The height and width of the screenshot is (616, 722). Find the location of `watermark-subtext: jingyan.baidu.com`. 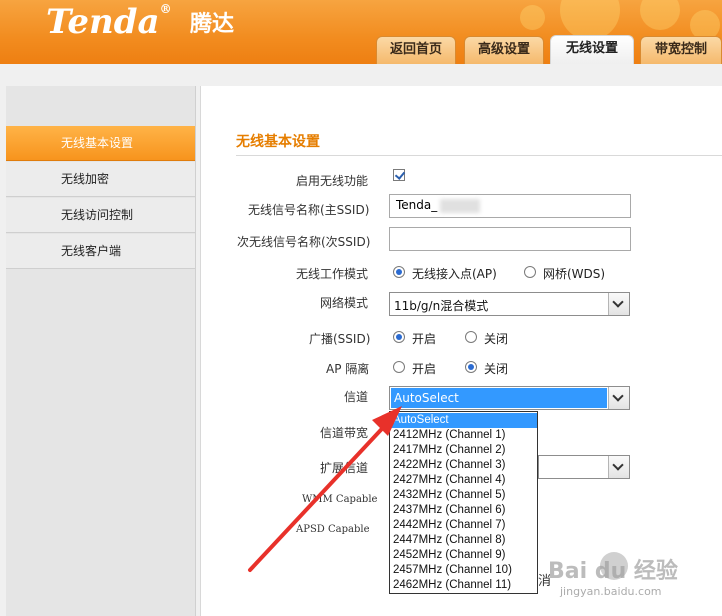

watermark-subtext: jingyan.baidu.com is located at coordinates (611, 591).